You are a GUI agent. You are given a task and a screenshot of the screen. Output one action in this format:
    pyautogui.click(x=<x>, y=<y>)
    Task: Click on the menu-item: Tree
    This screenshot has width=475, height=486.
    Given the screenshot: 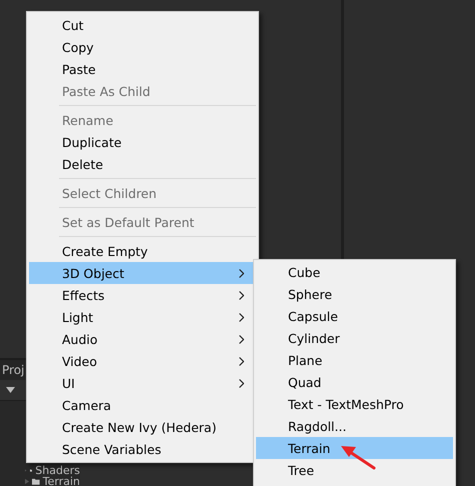 What is the action you would take?
    pyautogui.click(x=354, y=470)
    